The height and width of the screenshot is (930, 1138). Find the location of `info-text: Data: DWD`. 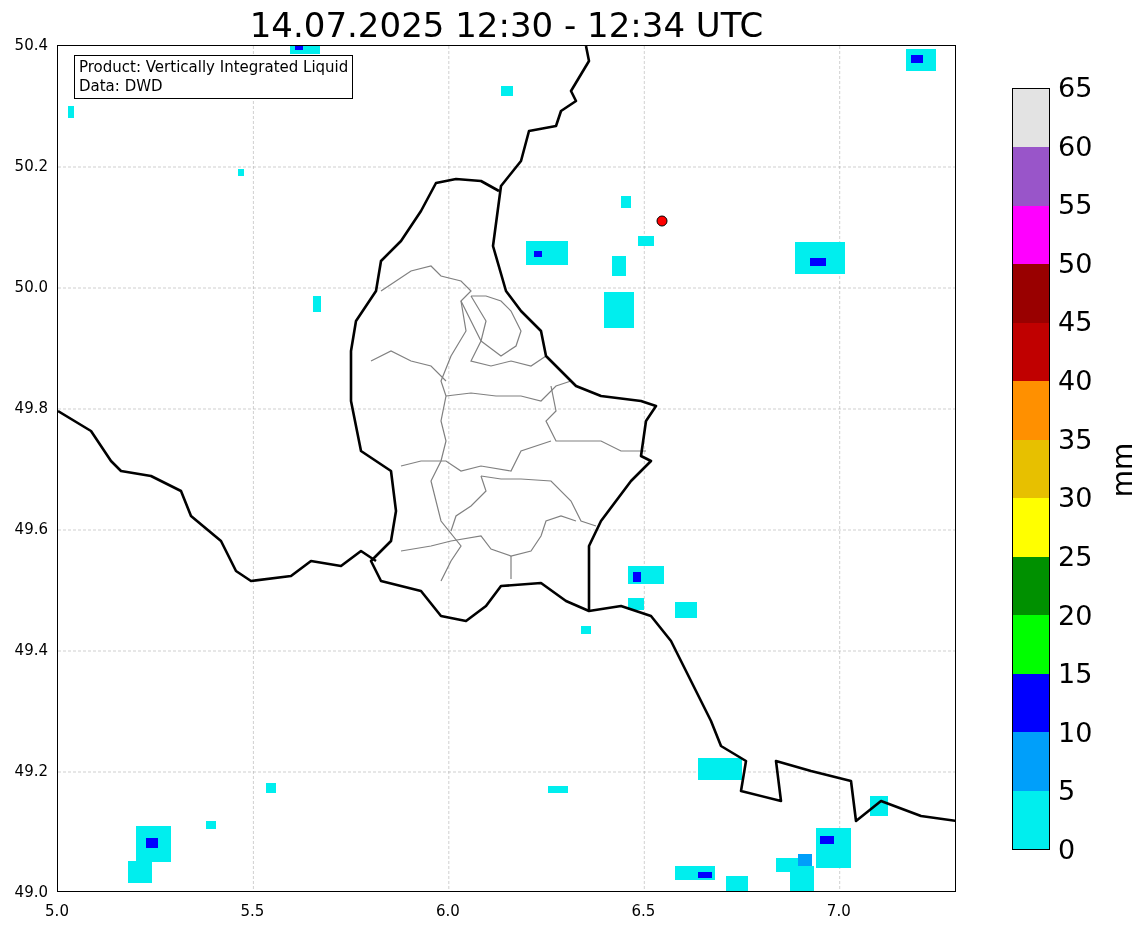

info-text: Data: DWD is located at coordinates (121, 86).